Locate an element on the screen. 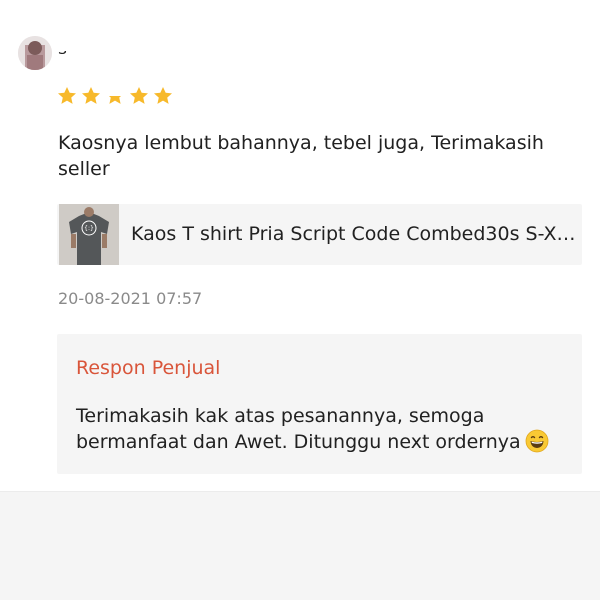 This screenshot has width=600, height=600. seller-response-title: Respon Penjual is located at coordinates (148, 368).